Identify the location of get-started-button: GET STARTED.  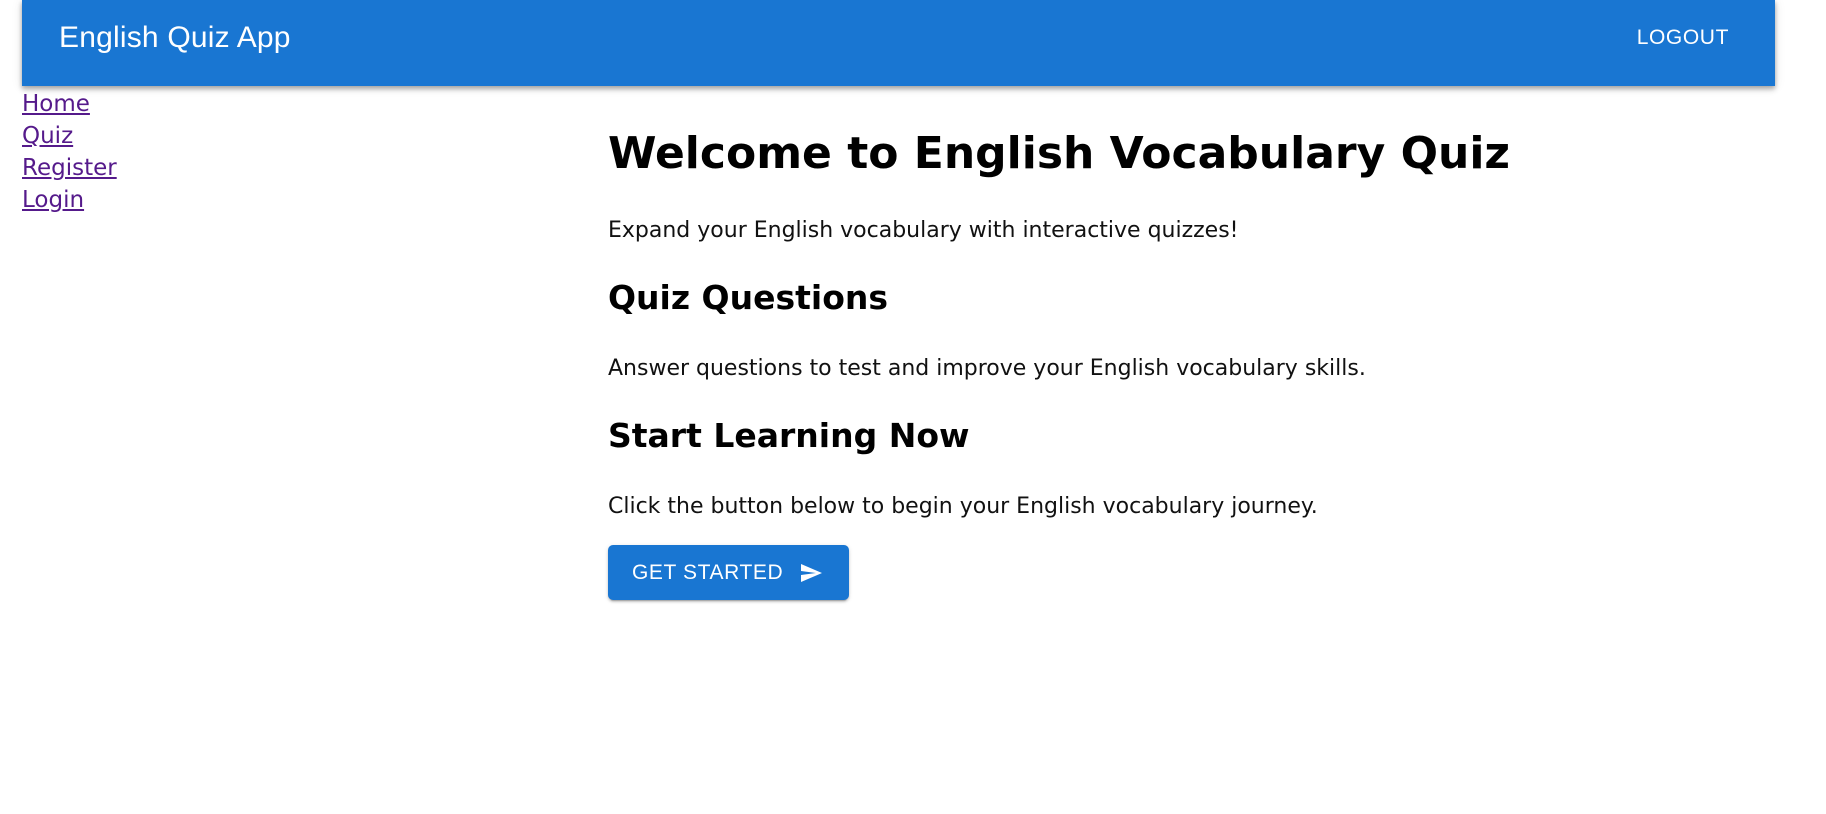
(729, 572).